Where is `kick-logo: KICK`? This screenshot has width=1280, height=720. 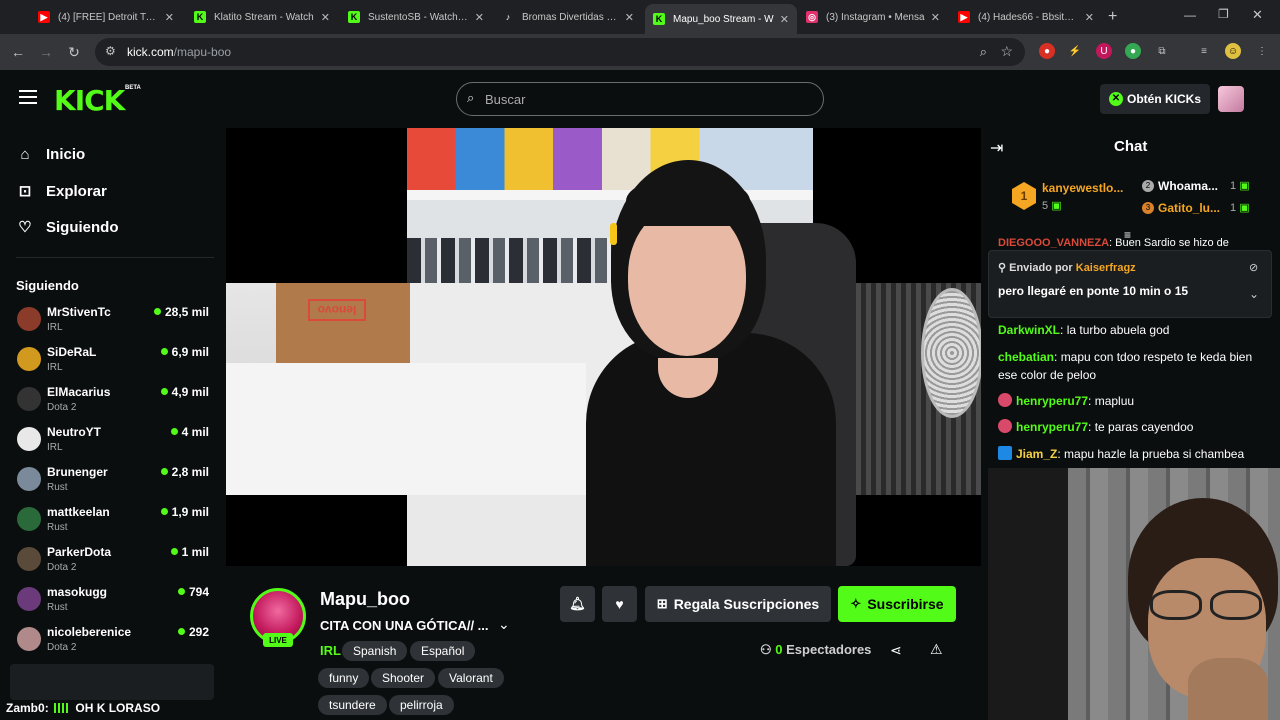 kick-logo: KICK is located at coordinates (89, 100).